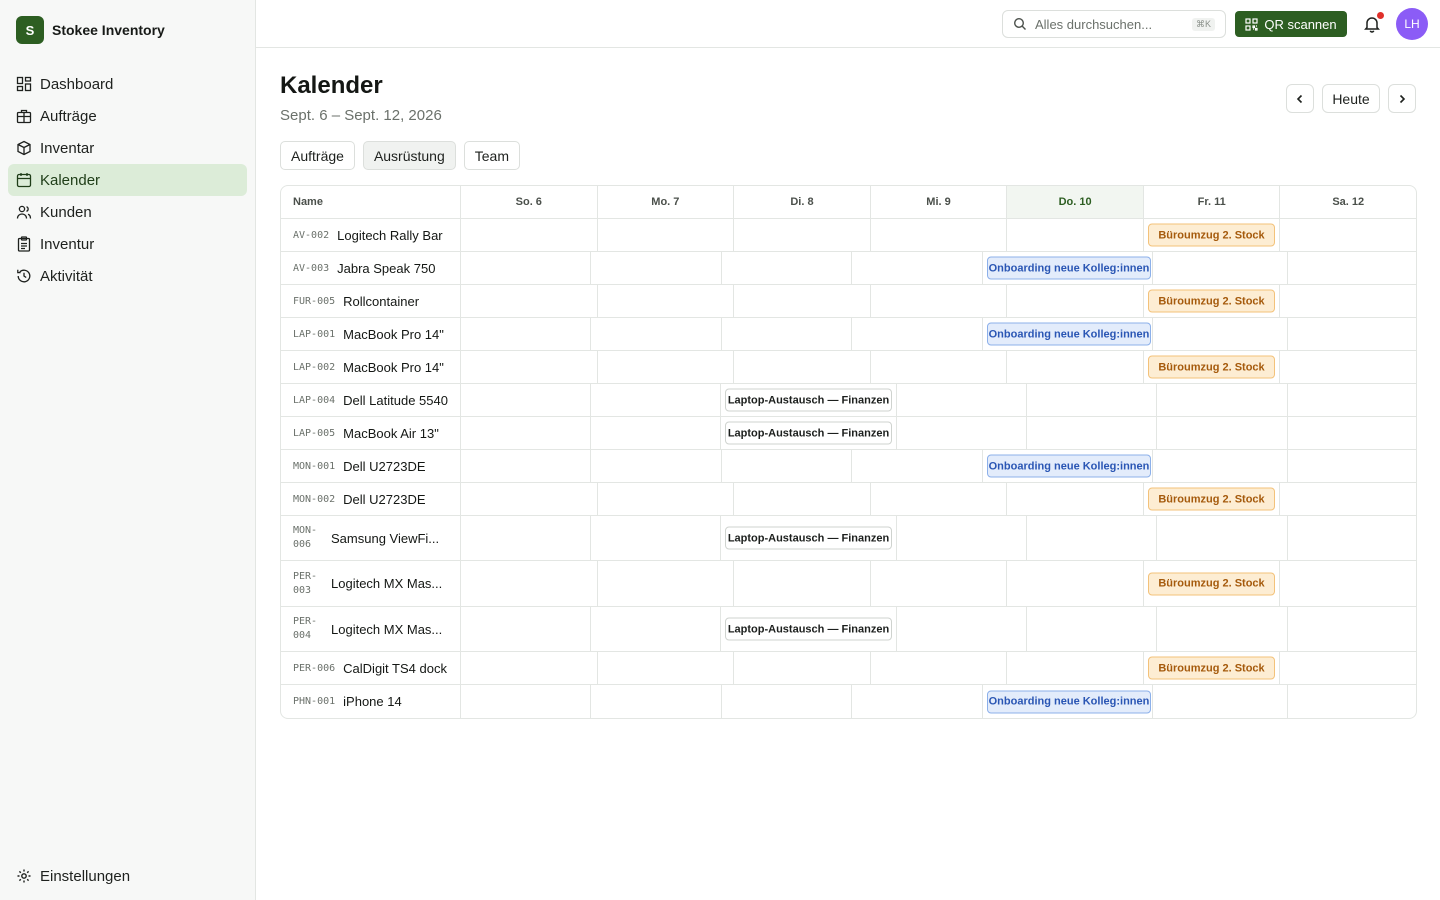 The height and width of the screenshot is (900, 1440). What do you see at coordinates (1412, 24) in the screenshot?
I see `avatar: LH` at bounding box center [1412, 24].